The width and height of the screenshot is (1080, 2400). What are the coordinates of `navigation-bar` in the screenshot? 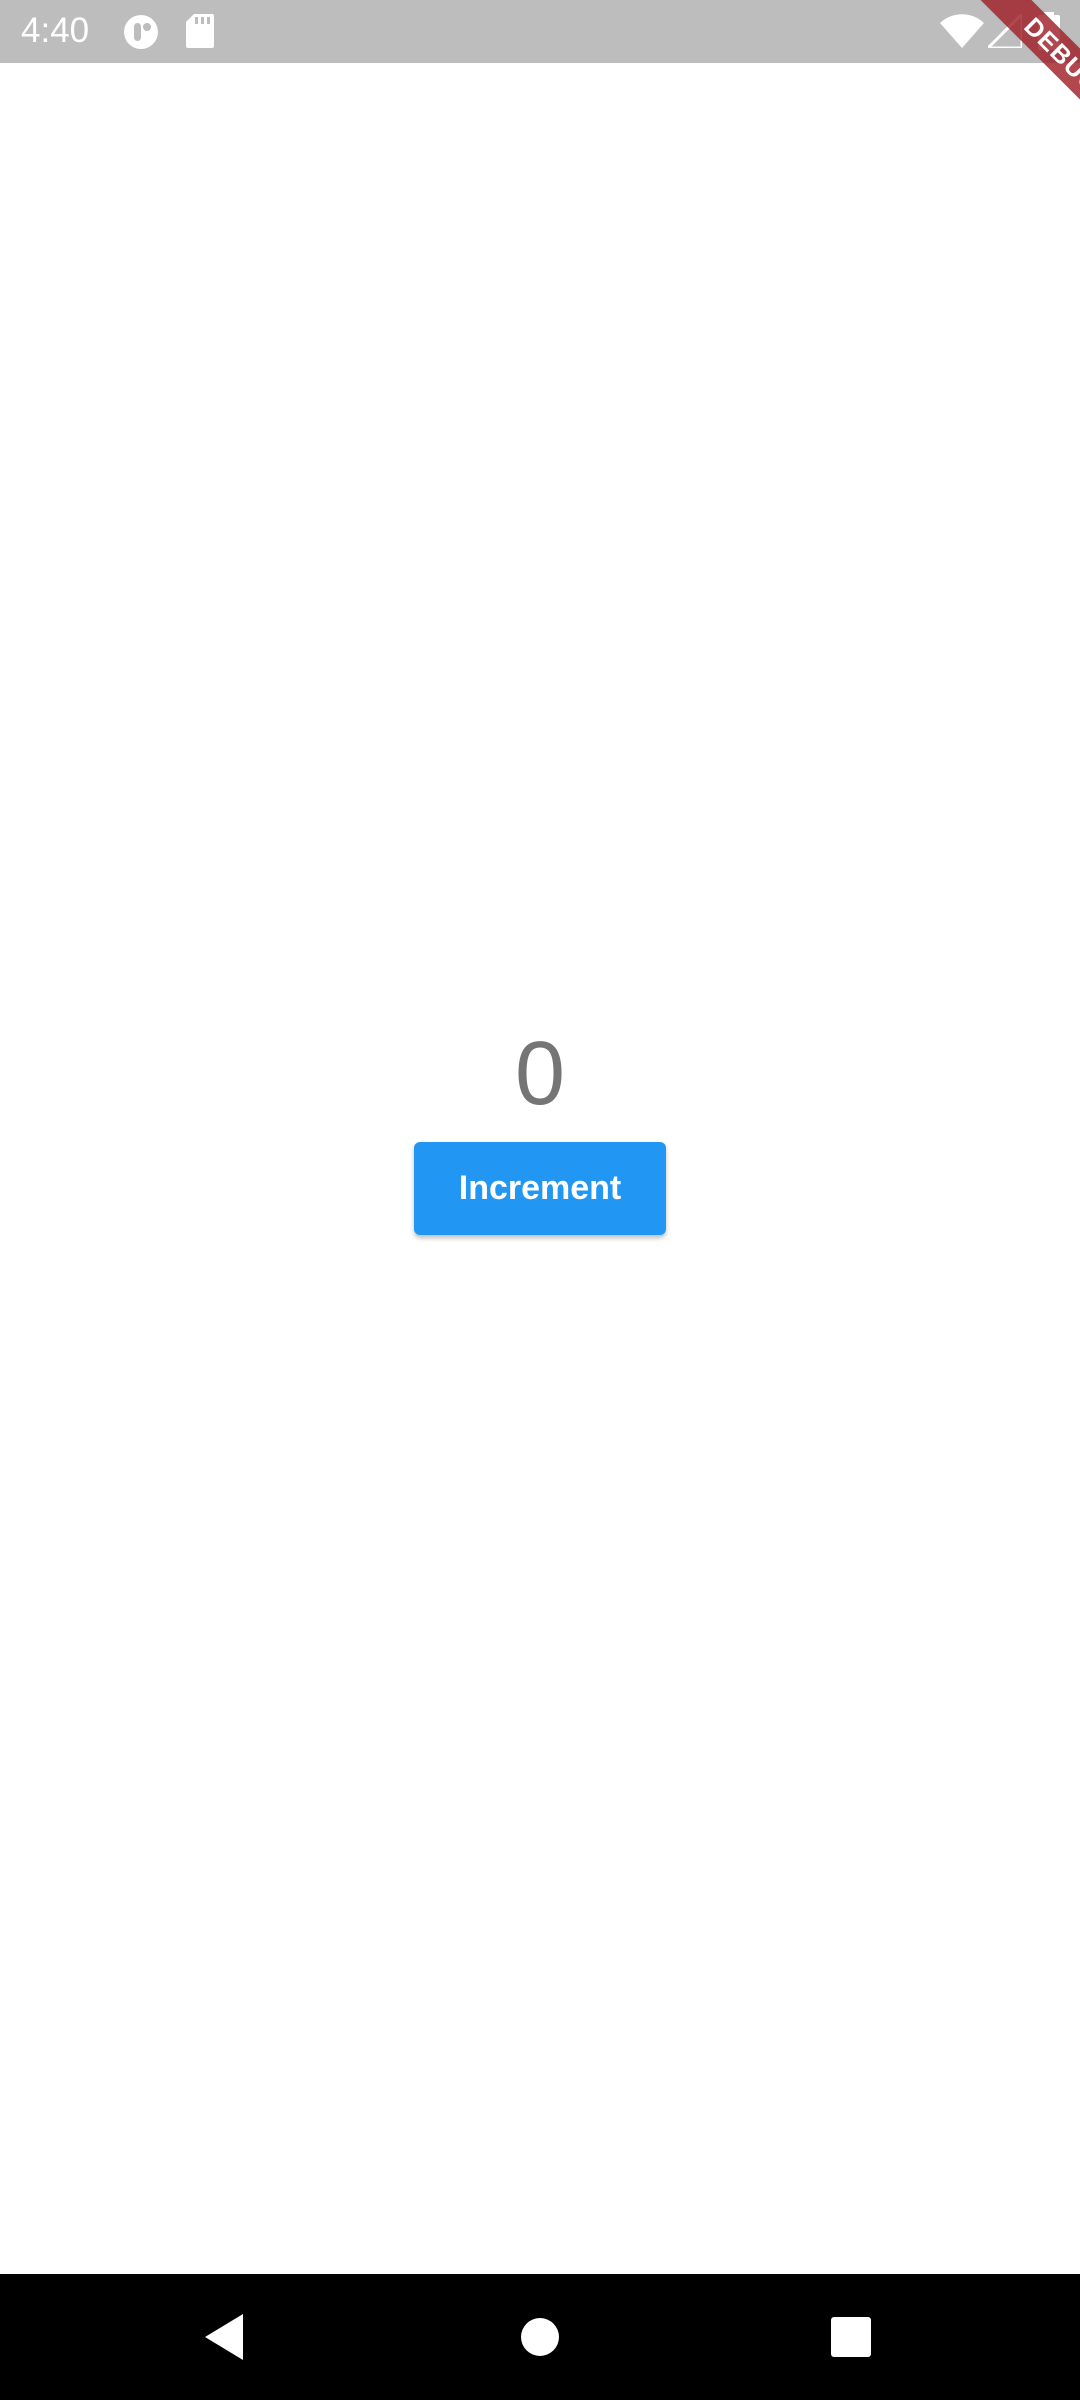 It's located at (540, 2337).